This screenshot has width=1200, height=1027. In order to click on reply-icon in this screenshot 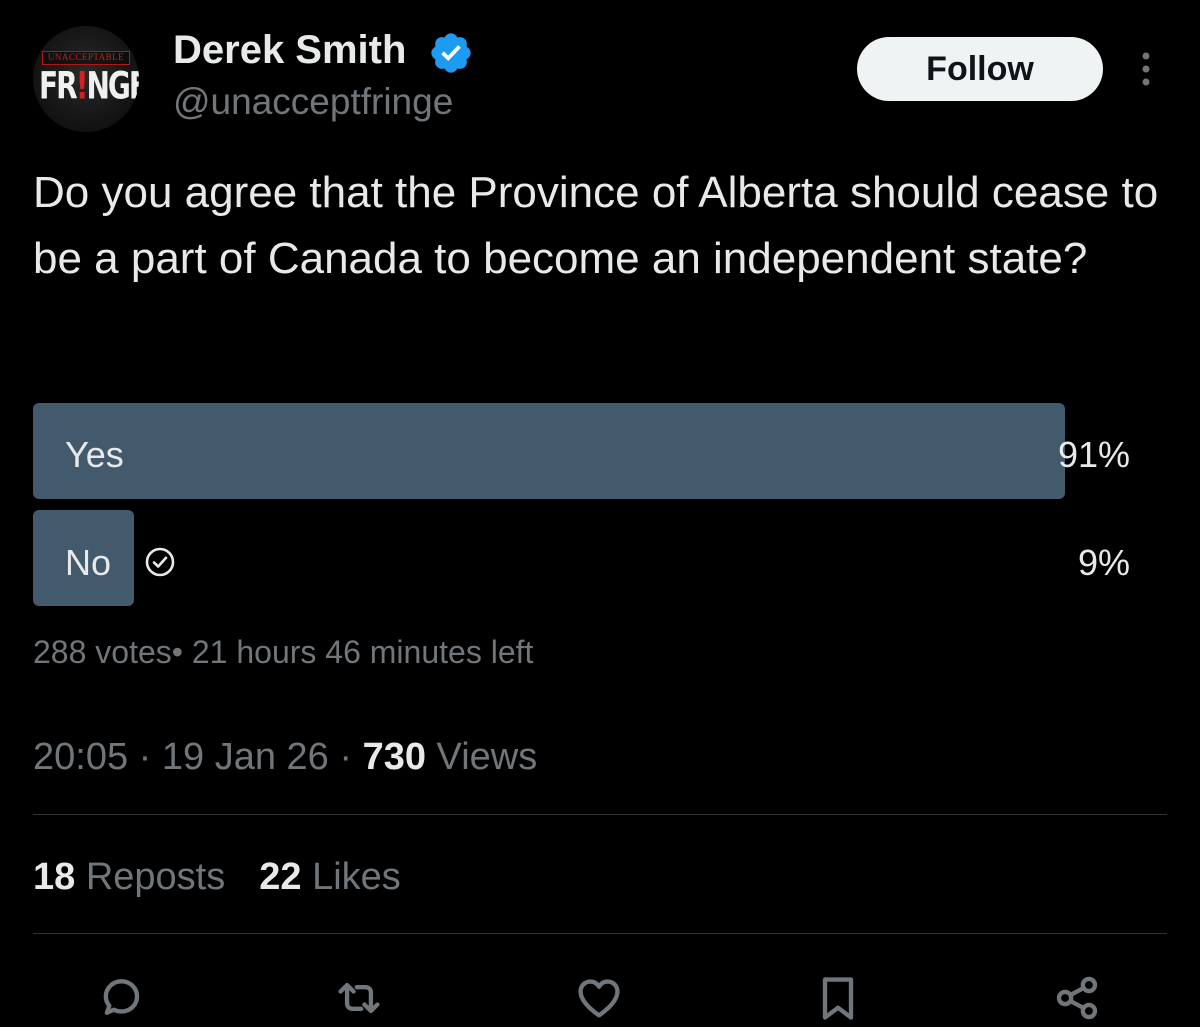, I will do `click(121, 998)`.